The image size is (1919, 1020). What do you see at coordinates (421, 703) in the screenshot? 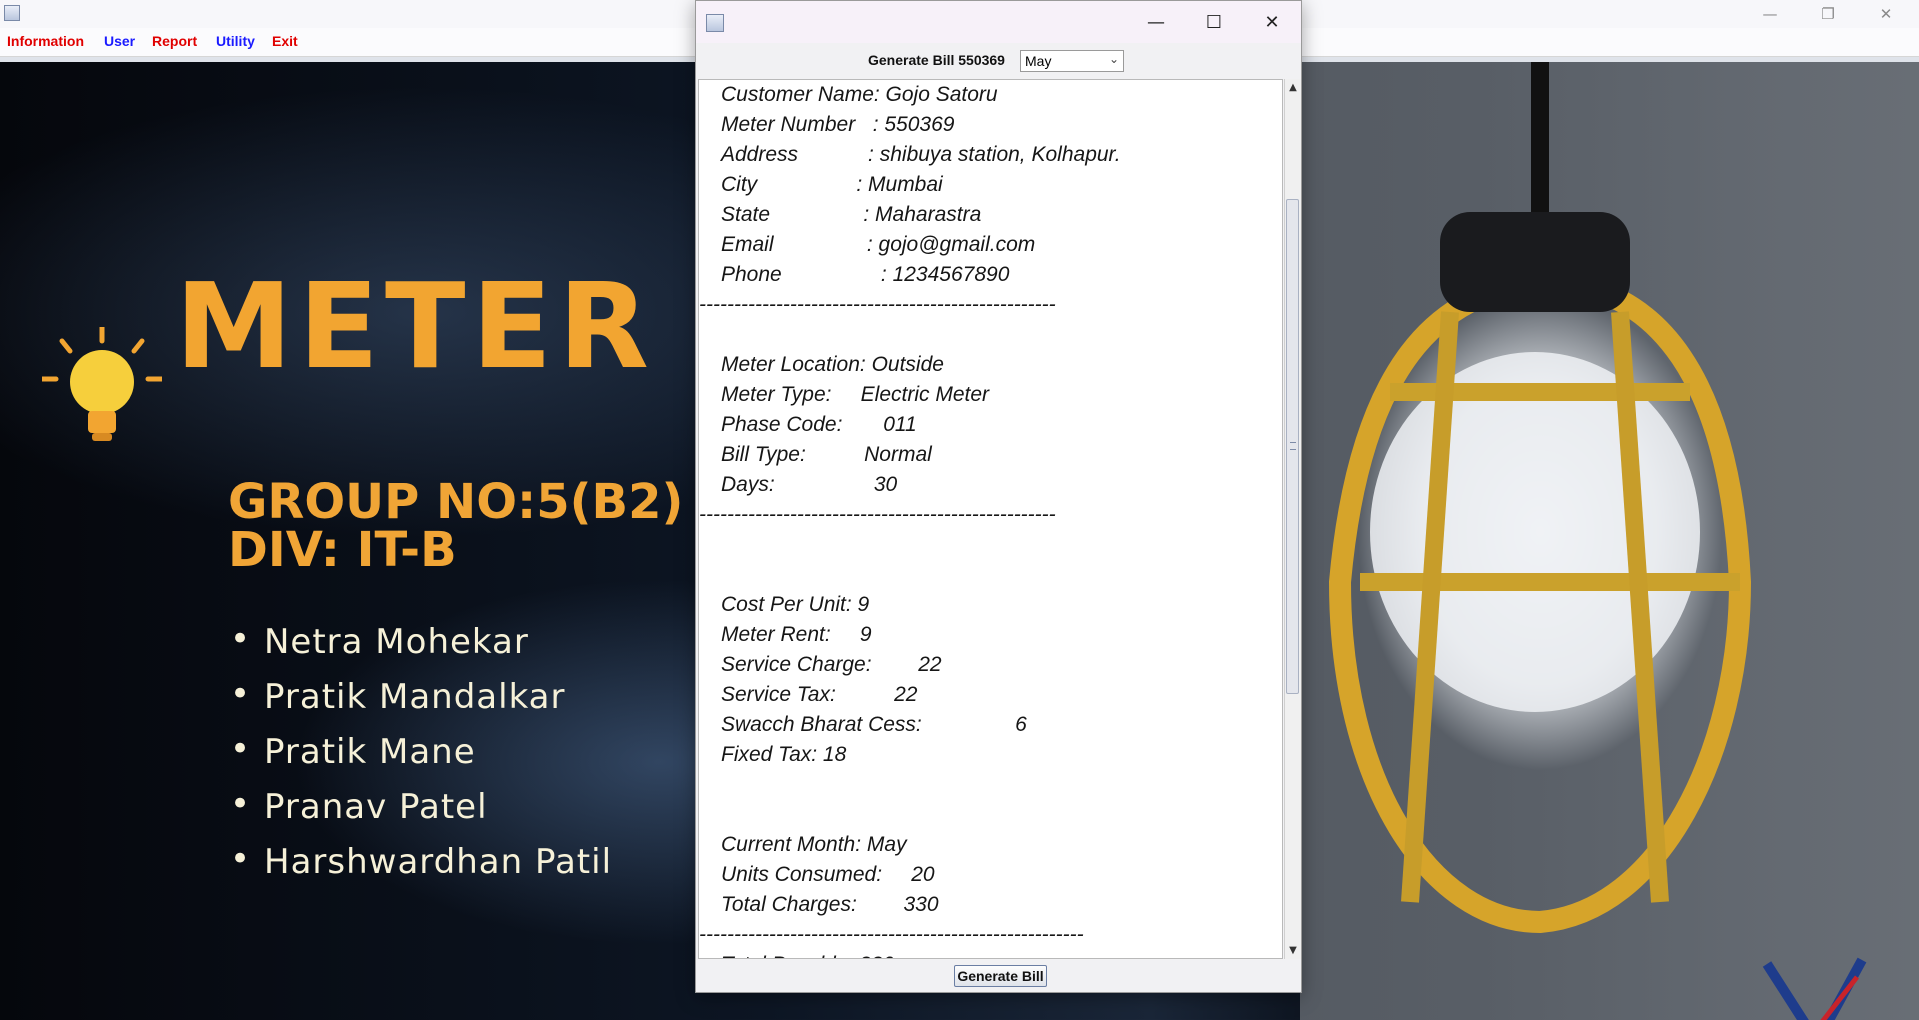
I see `member-item: Pratik Mandalkar` at bounding box center [421, 703].